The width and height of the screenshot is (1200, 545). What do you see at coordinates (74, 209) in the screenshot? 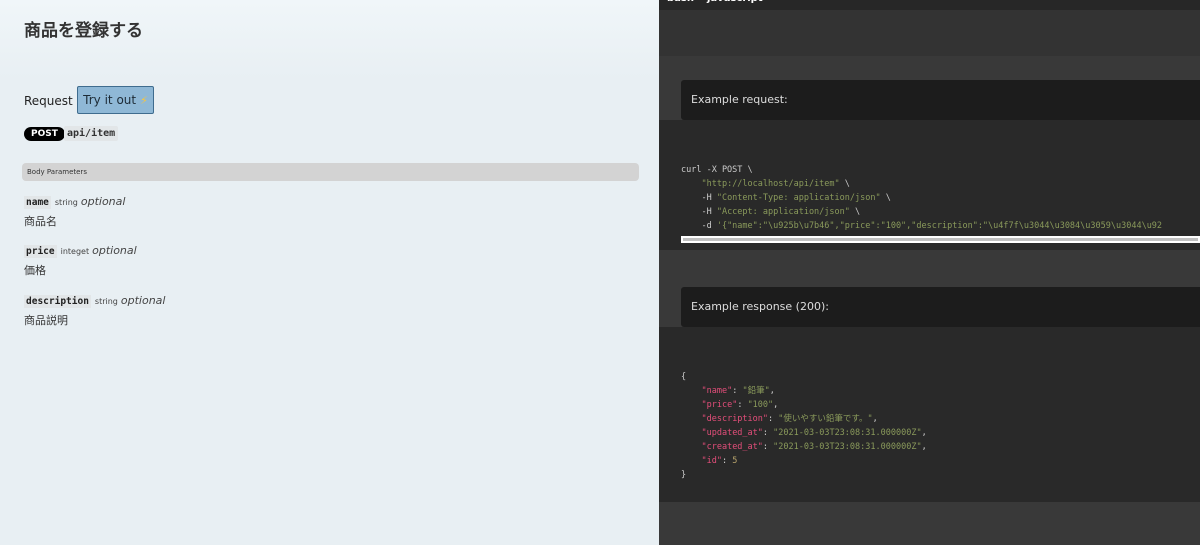
I see `param-name: name string optional 商品名` at bounding box center [74, 209].